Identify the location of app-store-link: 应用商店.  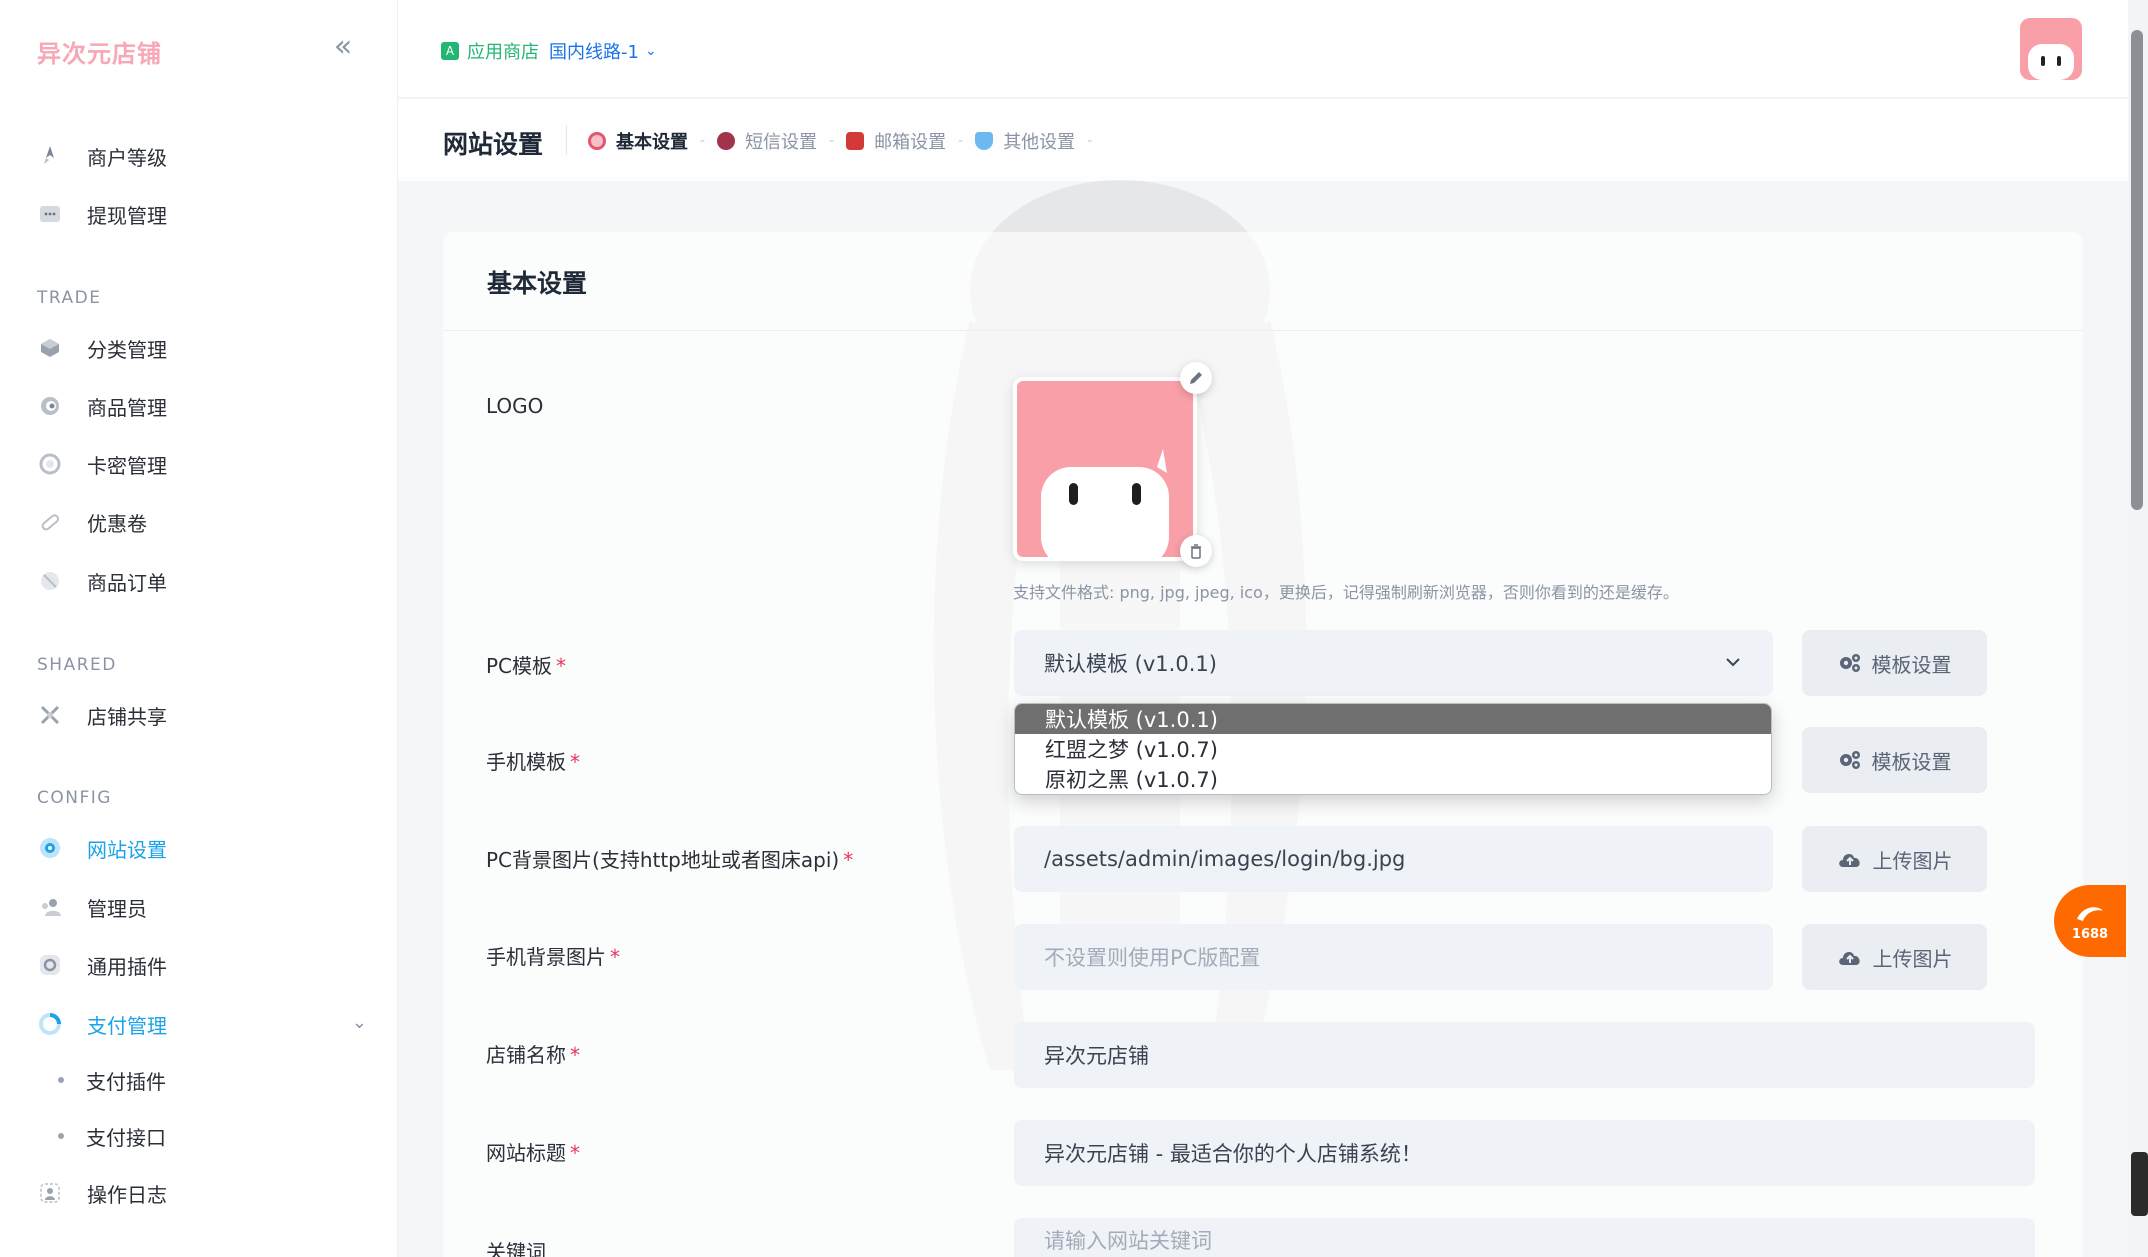
(503, 51).